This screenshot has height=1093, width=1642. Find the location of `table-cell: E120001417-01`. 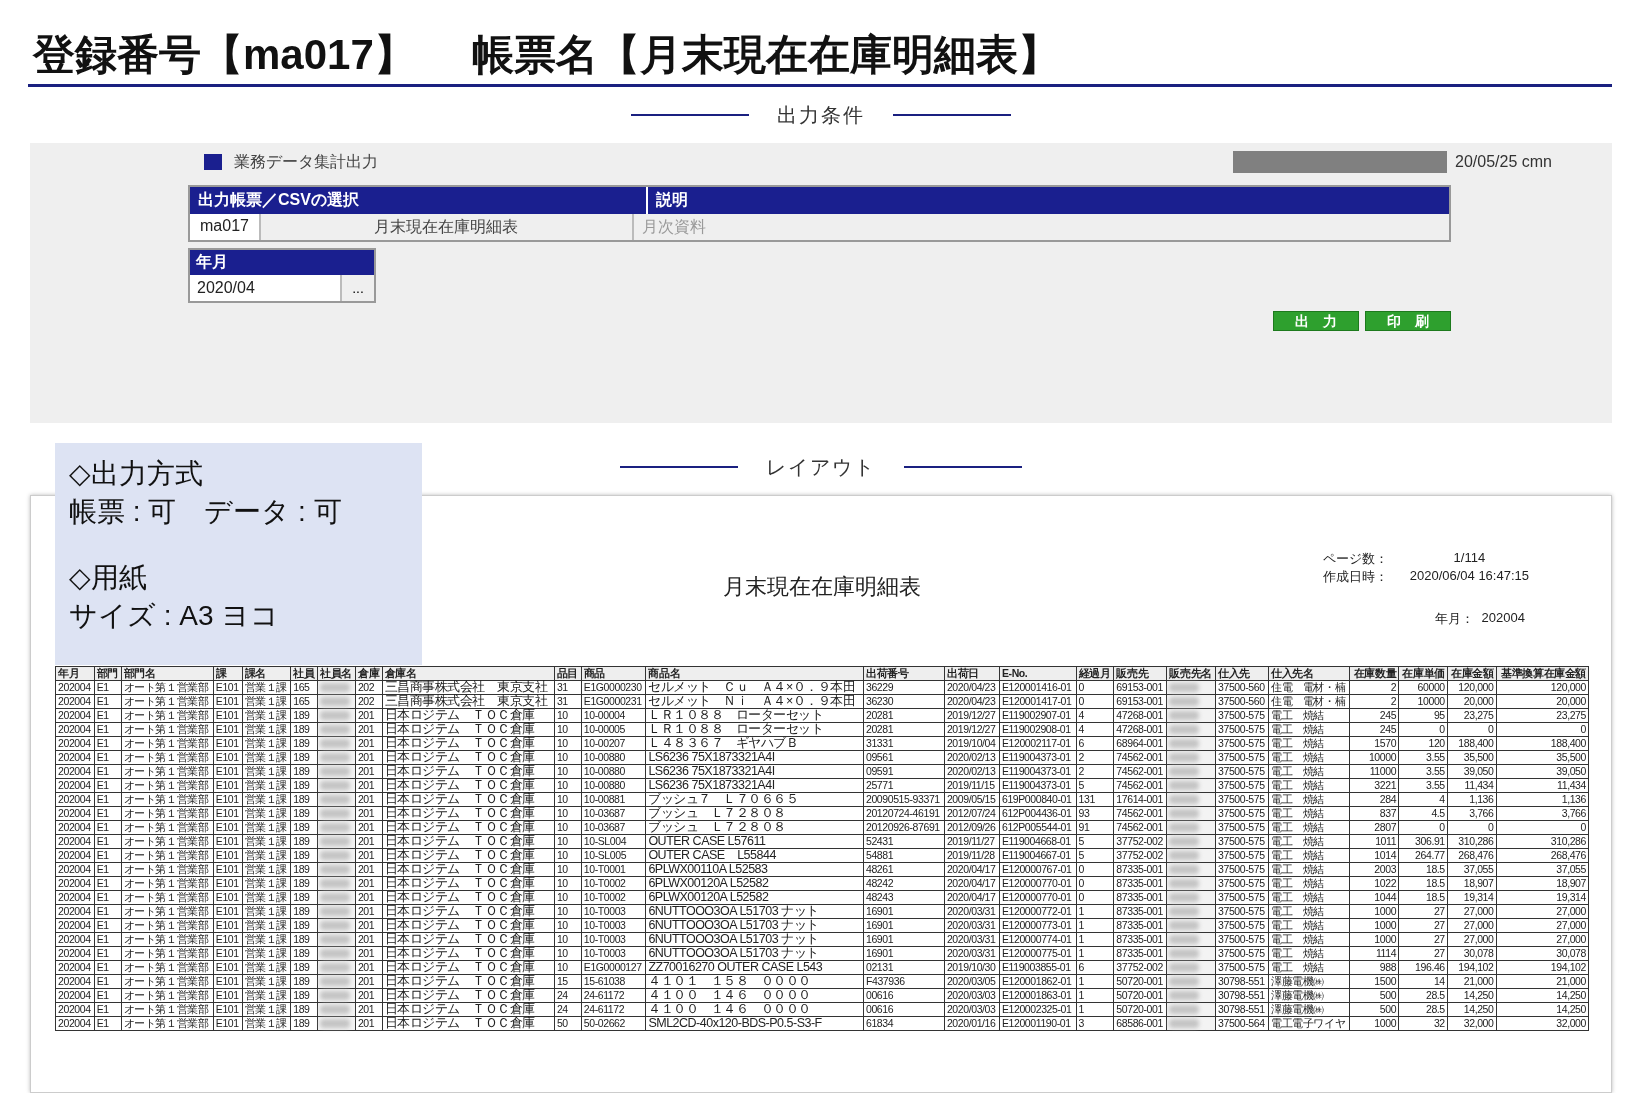

table-cell: E120001417-01 is located at coordinates (1037, 701).